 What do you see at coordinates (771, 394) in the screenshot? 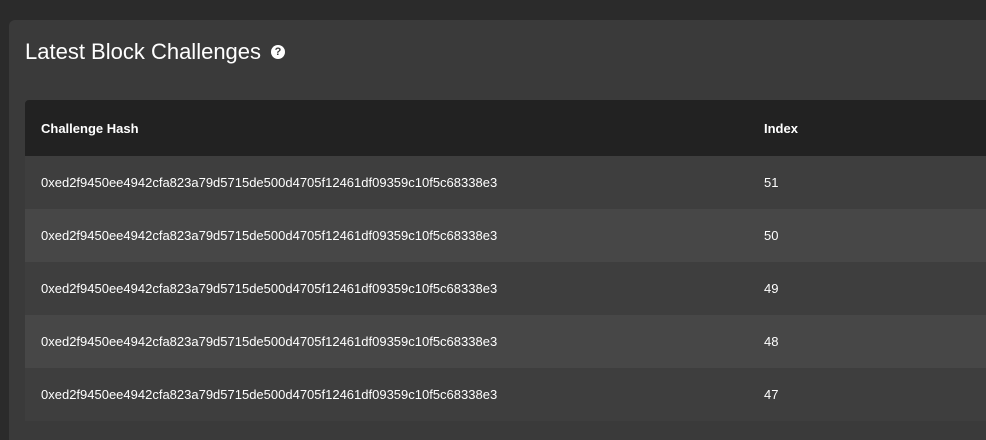
I see `index-cell: 47` at bounding box center [771, 394].